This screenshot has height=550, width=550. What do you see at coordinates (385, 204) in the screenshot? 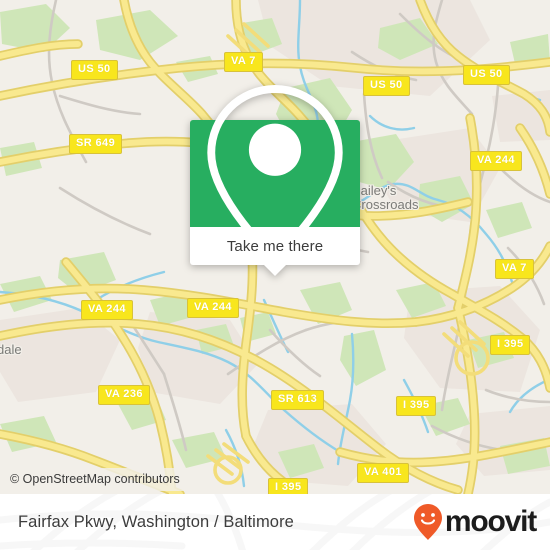
I see `place-label-line2: Crossroads` at bounding box center [385, 204].